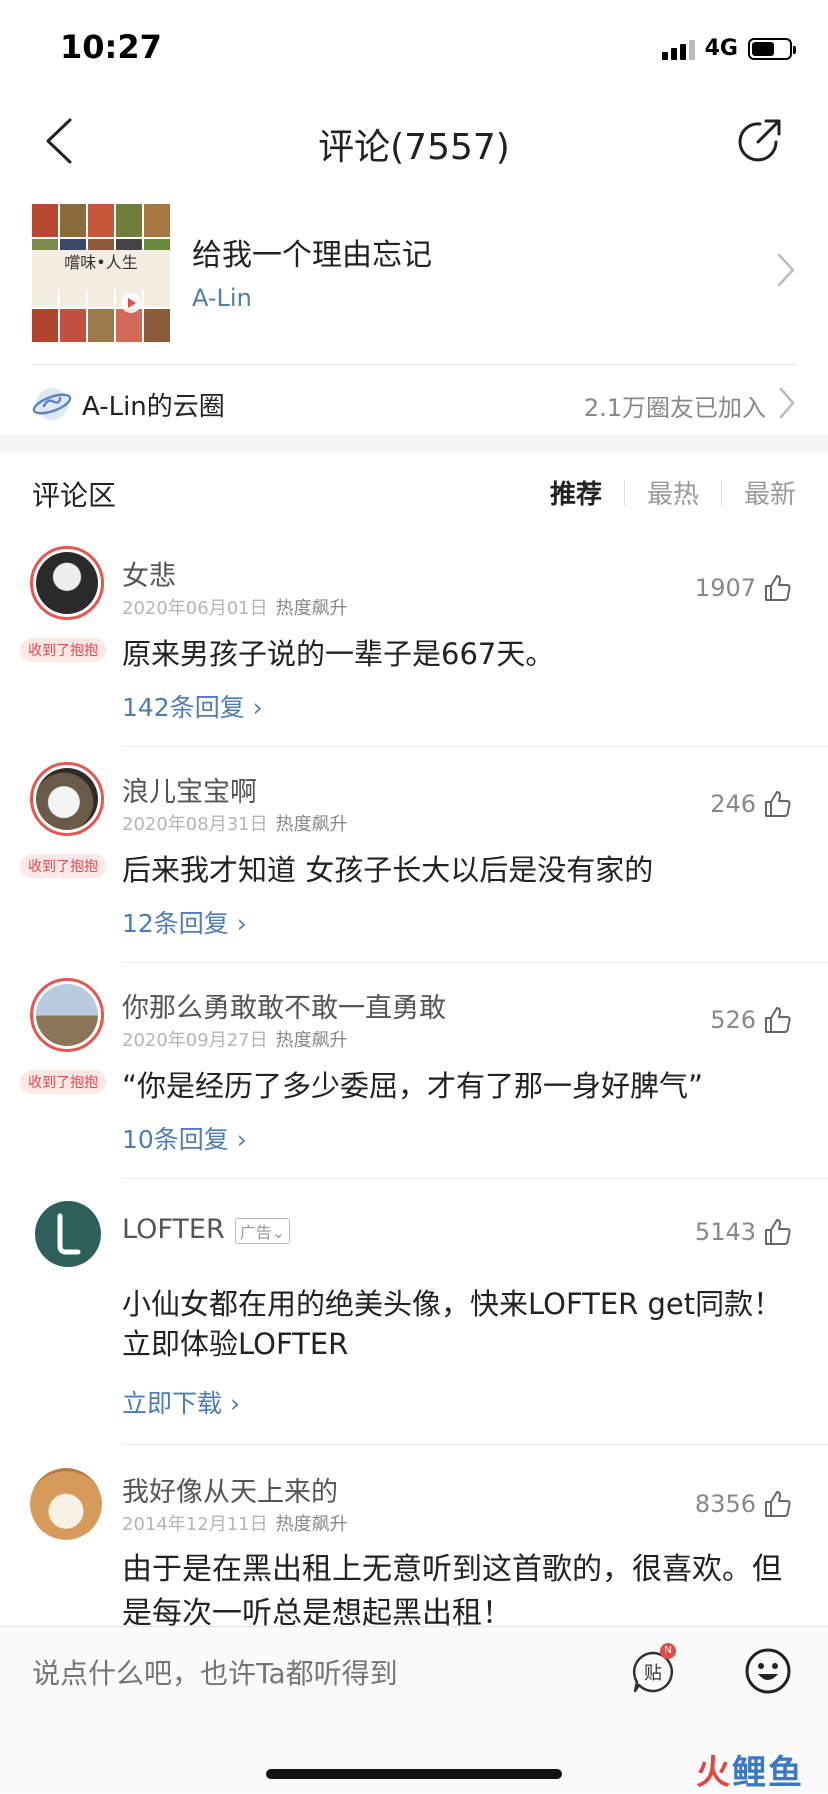 This screenshot has width=828, height=1794. I want to click on comments-header: 评论区 推荐 最热 最新, so click(414, 495).